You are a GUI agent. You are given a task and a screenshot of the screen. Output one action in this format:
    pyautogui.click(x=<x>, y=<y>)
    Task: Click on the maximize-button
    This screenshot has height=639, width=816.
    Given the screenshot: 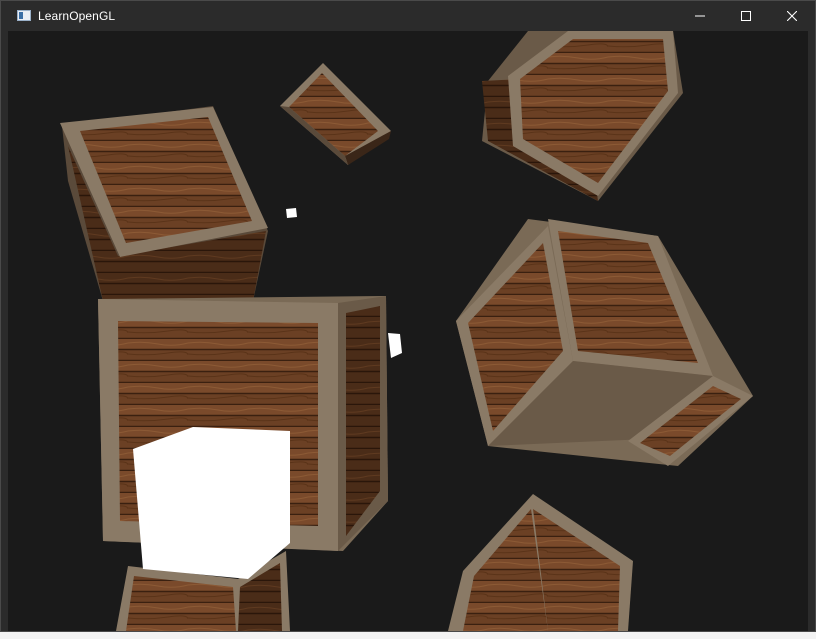 What is the action you would take?
    pyautogui.click(x=746, y=16)
    